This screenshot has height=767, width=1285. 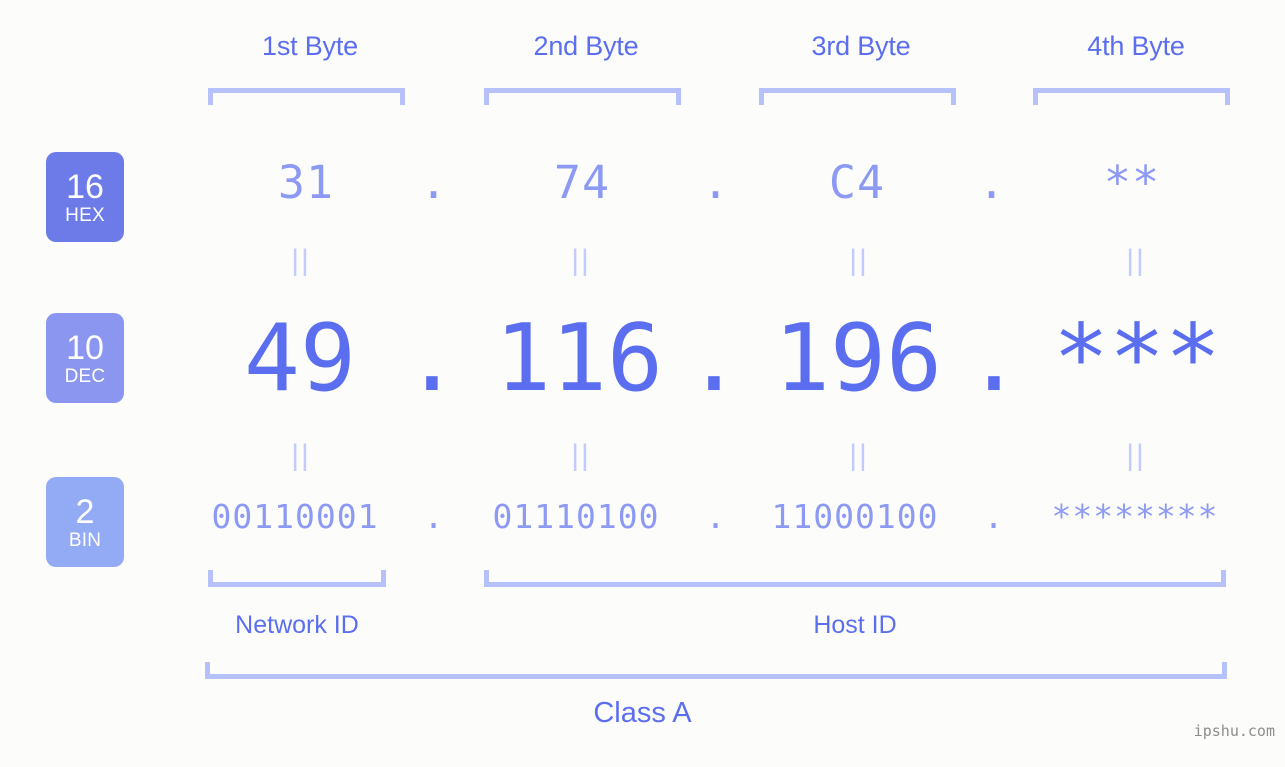 What do you see at coordinates (1135, 516) in the screenshot?
I see `bin-byte-4: ********` at bounding box center [1135, 516].